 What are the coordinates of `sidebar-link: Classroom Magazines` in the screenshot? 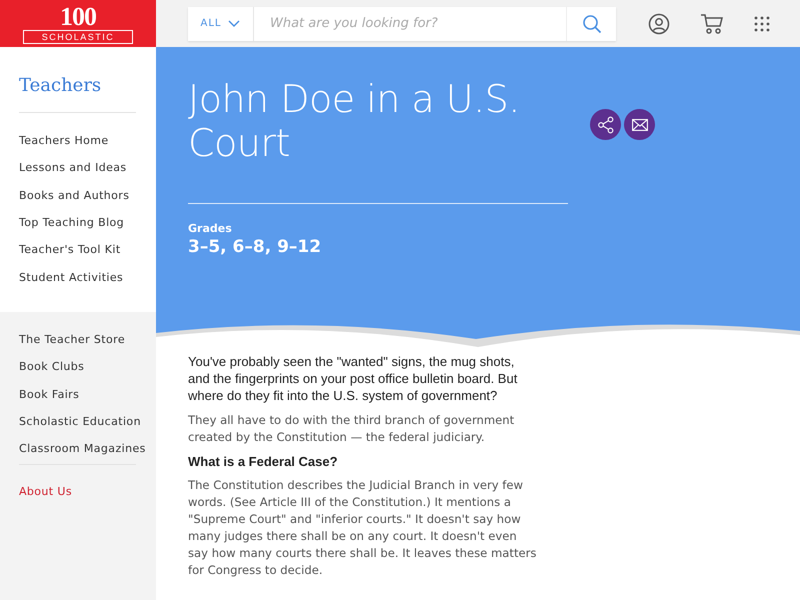 It's located at (82, 448).